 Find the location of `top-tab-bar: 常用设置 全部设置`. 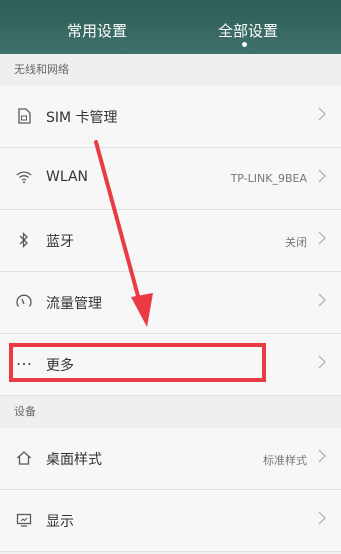

top-tab-bar: 常用设置 全部设置 is located at coordinates (170, 27).